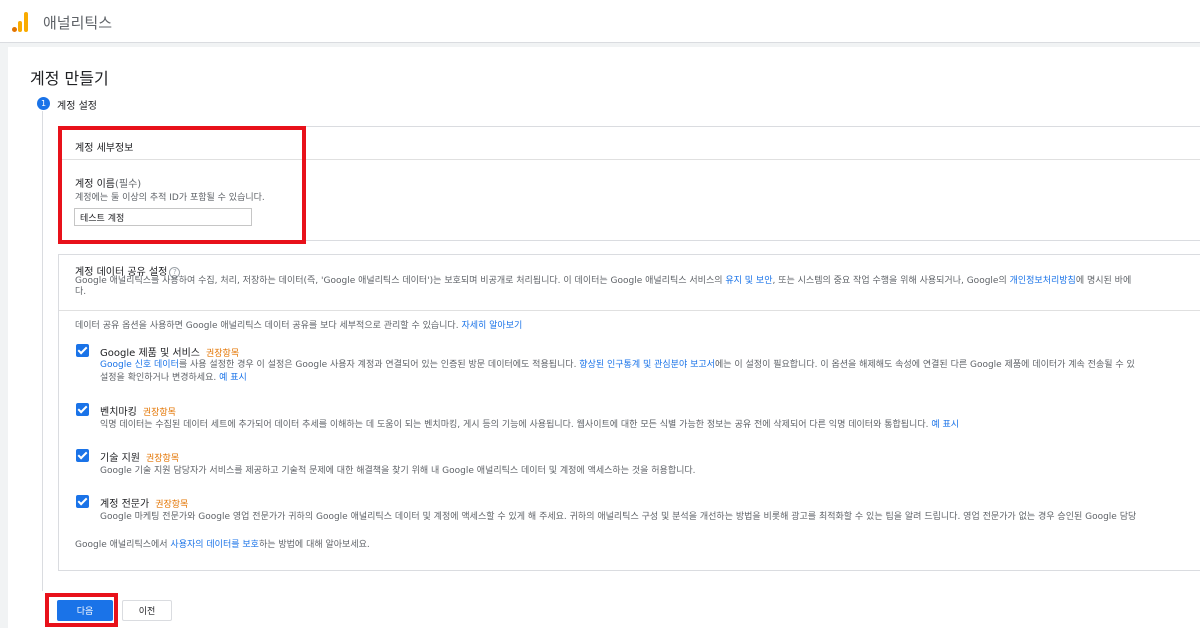  Describe the element at coordinates (82, 350) in the screenshot. I see `checkbox-google-products` at that location.